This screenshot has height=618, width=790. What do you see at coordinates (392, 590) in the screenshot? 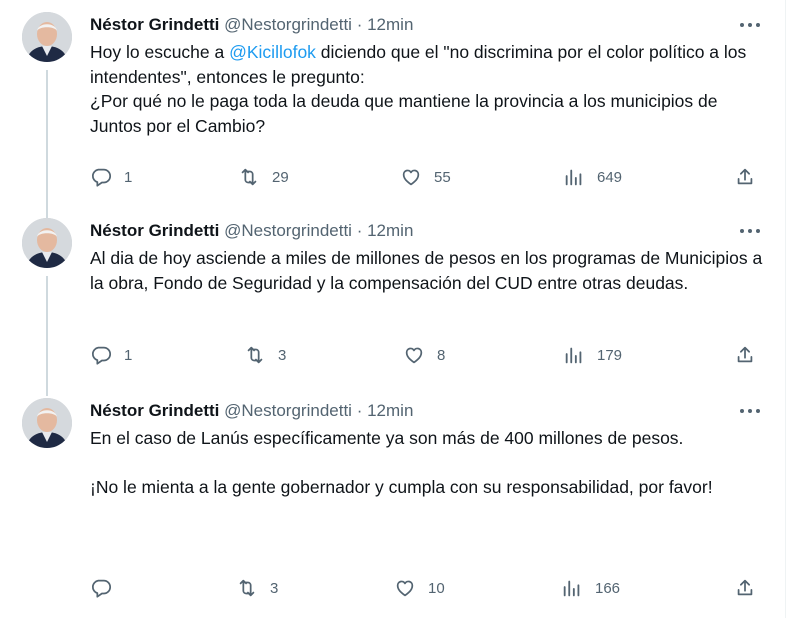
I see `action-bar: 3 10 166` at bounding box center [392, 590].